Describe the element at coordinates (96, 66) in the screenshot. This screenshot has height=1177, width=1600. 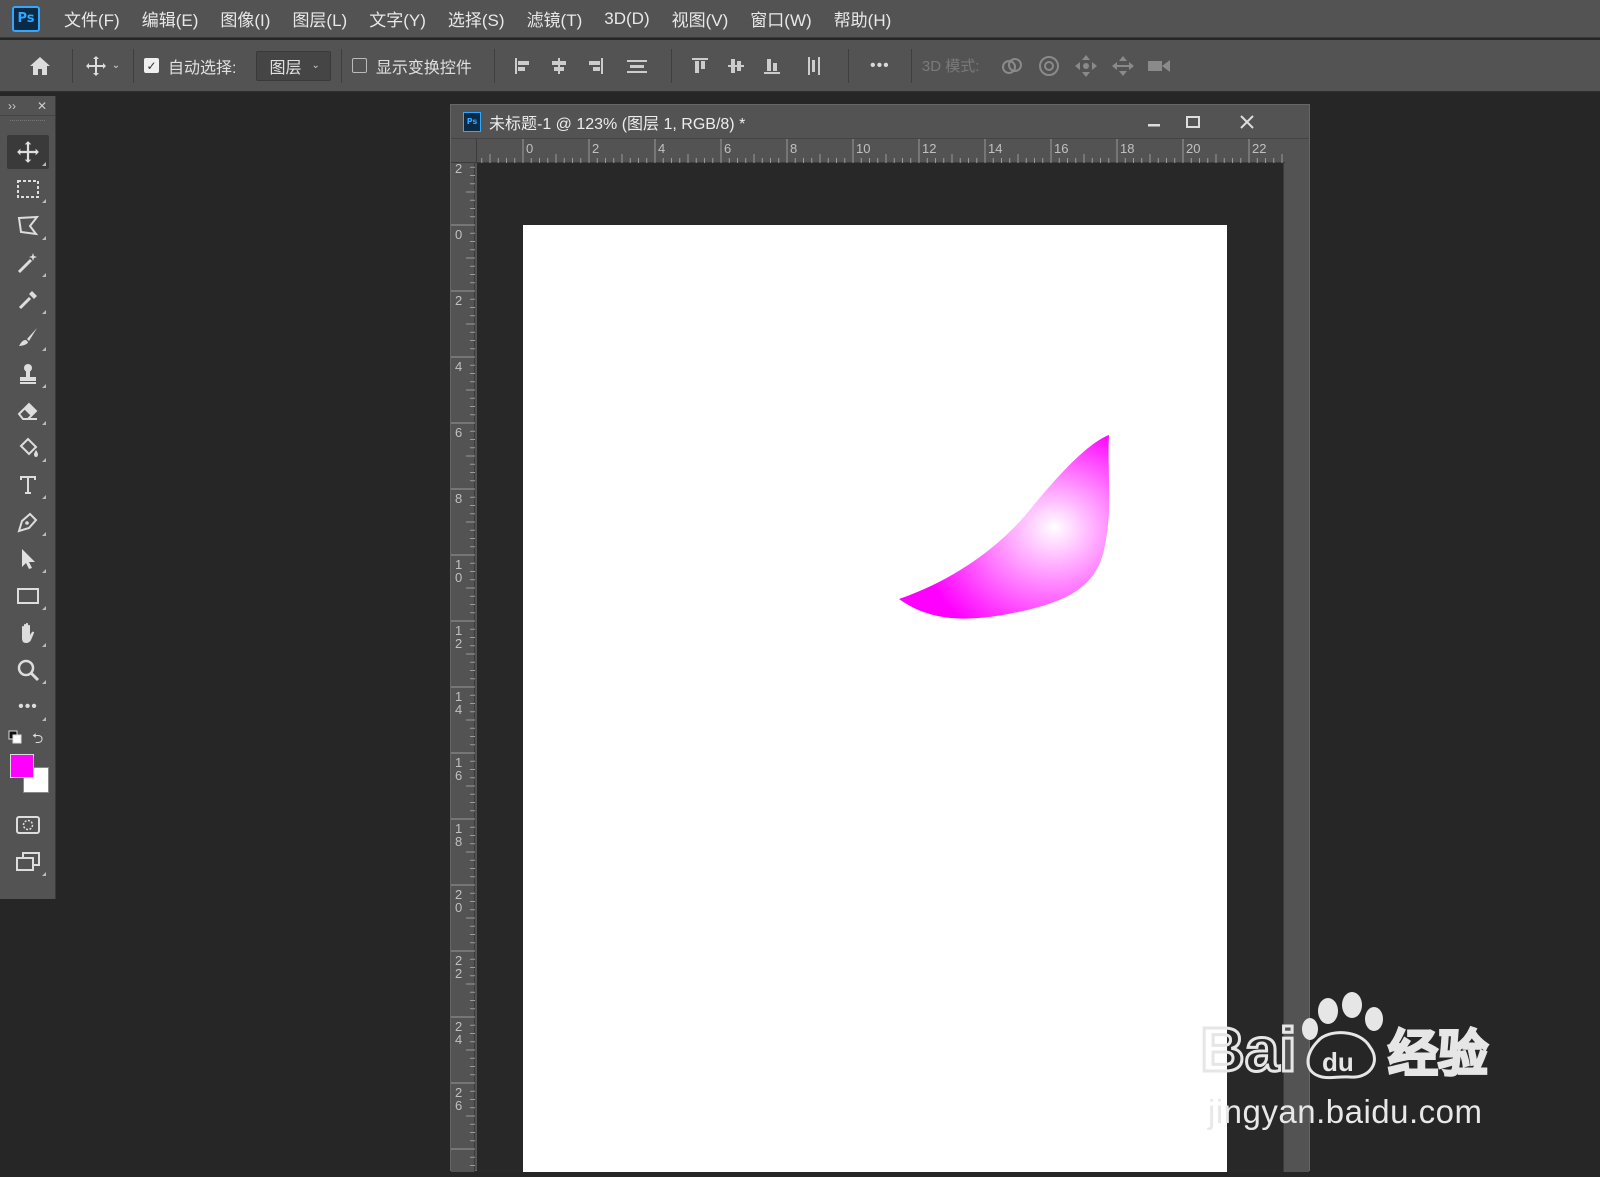
I see `move-tool-preset-icon` at that location.